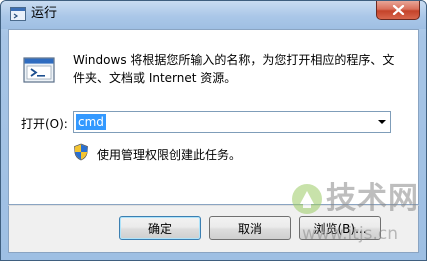 Image resolution: width=427 pixels, height=261 pixels. I want to click on close-icon, so click(398, 10).